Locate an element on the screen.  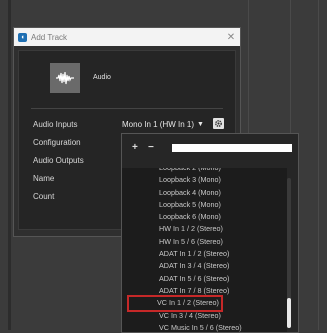
list-item: Loopback 4 (Mono) is located at coordinates (204, 193).